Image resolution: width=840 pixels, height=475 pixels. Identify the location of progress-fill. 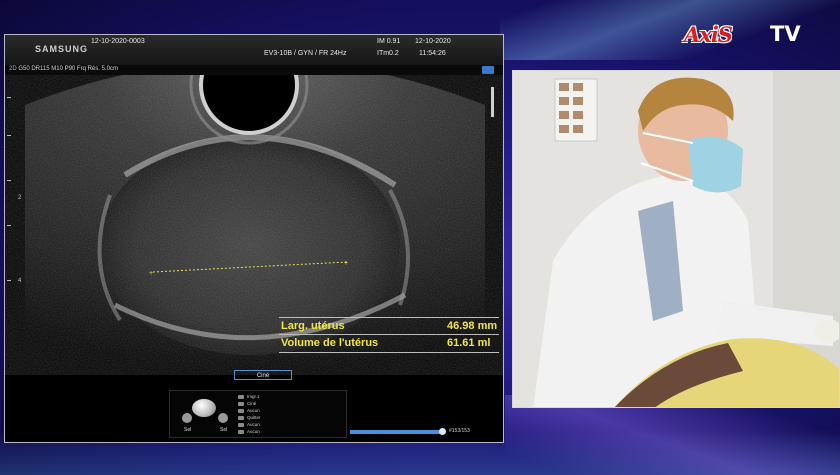
(397, 432).